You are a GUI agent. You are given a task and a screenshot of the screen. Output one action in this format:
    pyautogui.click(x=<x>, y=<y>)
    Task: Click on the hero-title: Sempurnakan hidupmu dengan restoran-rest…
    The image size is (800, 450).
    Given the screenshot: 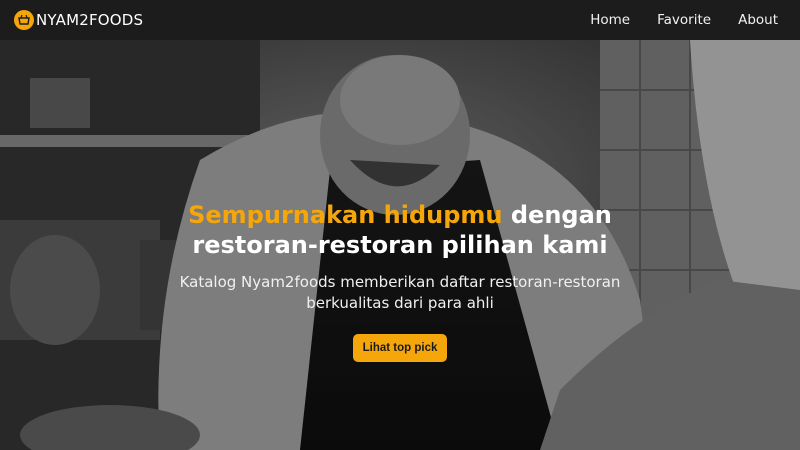 What is the action you would take?
    pyautogui.click(x=400, y=230)
    